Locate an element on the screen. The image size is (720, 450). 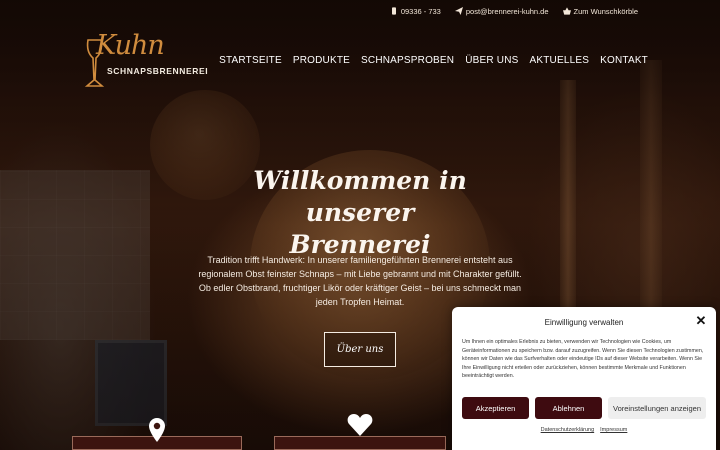
brand-logo: Kuhn SCHNAPSBRENNEREI is located at coordinates (150, 60).